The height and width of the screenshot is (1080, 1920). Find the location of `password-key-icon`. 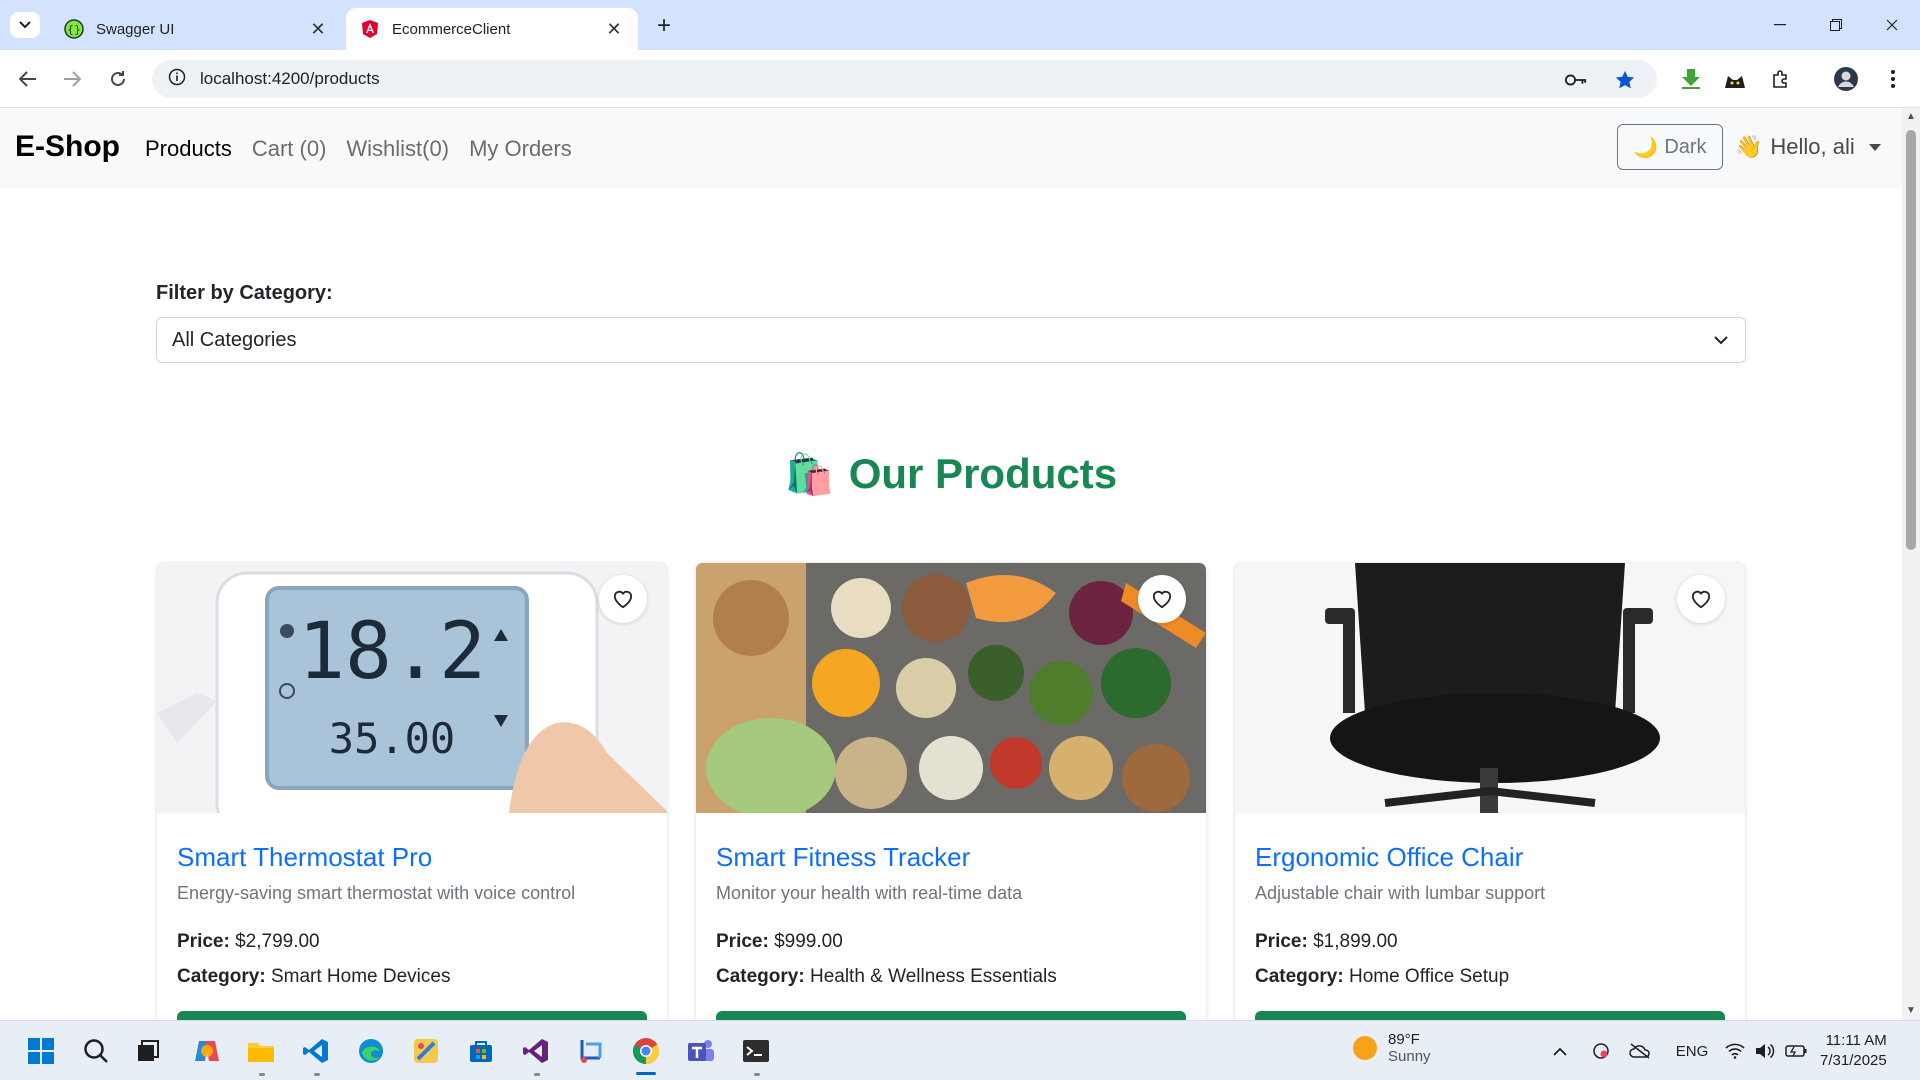

password-key-icon is located at coordinates (1576, 80).